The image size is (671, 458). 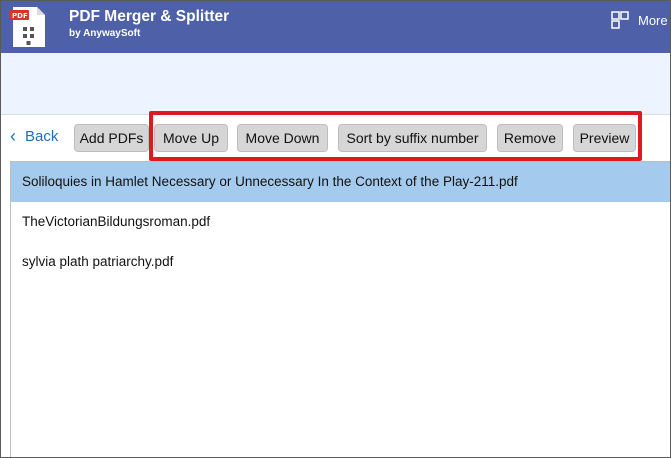 I want to click on app-title: PDF Merger & Splitter, so click(x=149, y=16).